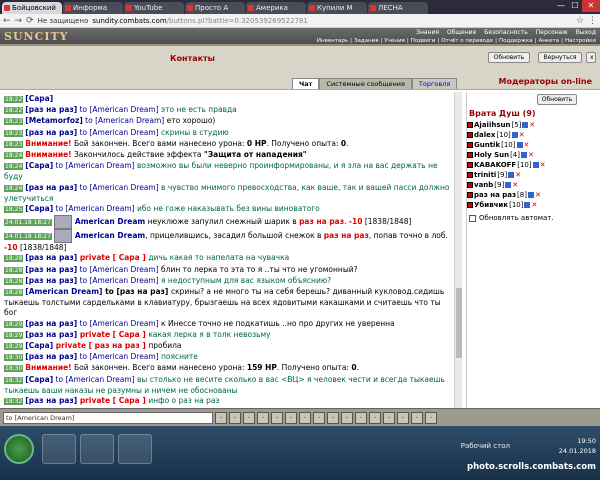  Describe the element at coordinates (19, 449) in the screenshot. I see `start-button` at that location.